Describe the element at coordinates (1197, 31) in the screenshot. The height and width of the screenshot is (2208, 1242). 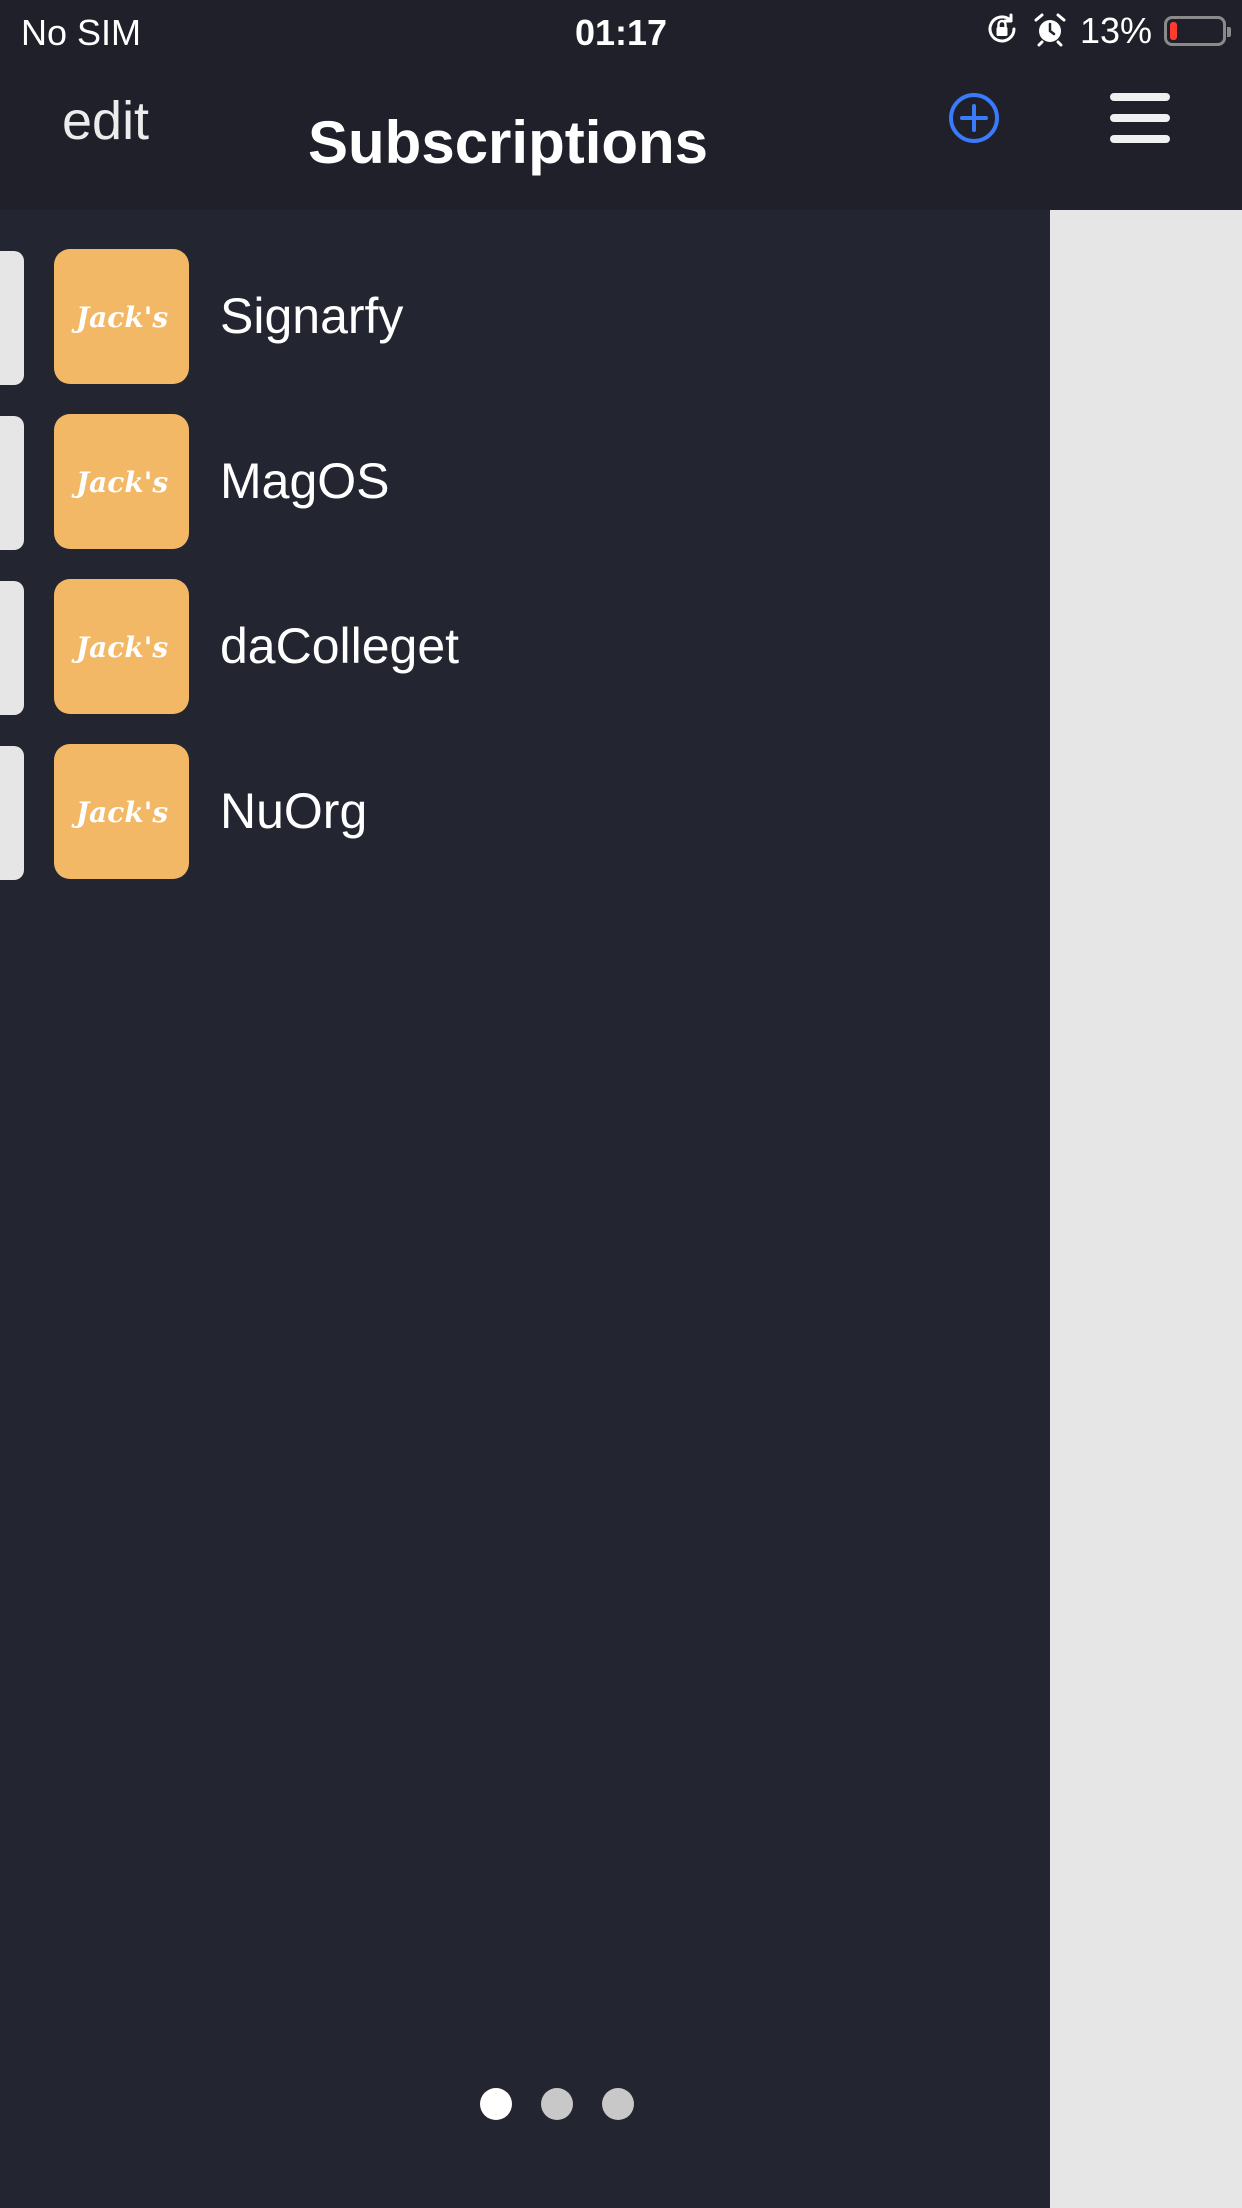
I see `battery-icon` at that location.